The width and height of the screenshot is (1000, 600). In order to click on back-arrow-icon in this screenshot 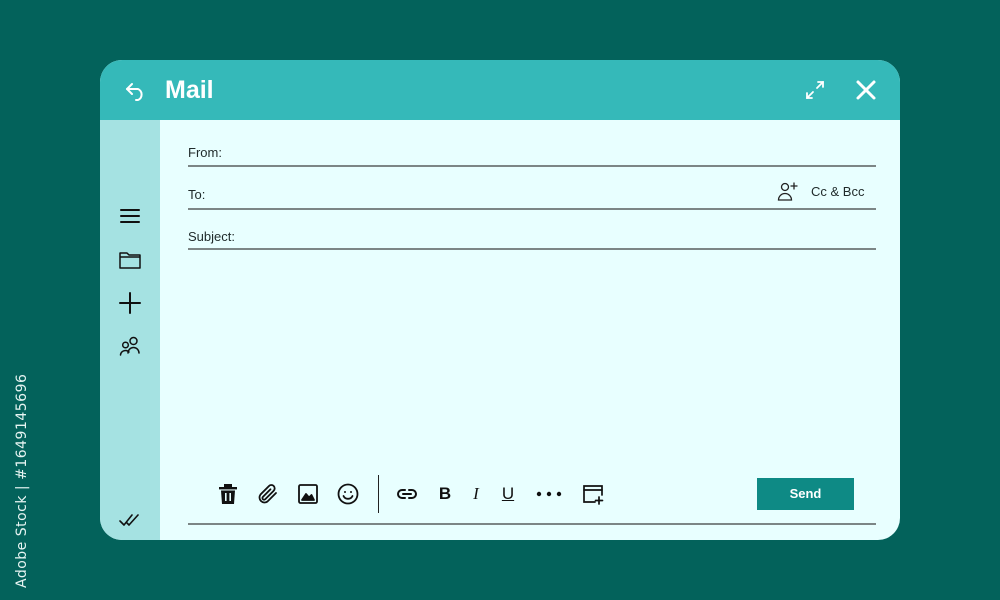, I will do `click(134, 92)`.